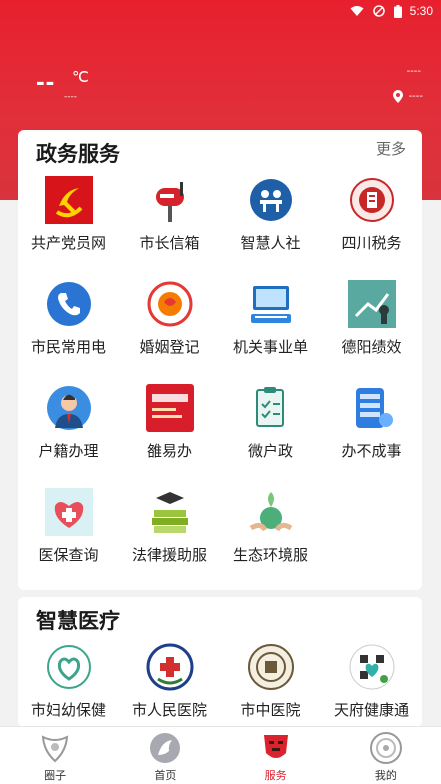 This screenshot has width=441, height=784. Describe the element at coordinates (170, 667) in the screenshot. I see `peoples-hospital-icon` at that location.